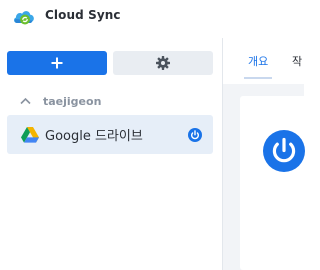  Describe the element at coordinates (24, 18) in the screenshot. I see `cloud-sync-app-icon` at that location.